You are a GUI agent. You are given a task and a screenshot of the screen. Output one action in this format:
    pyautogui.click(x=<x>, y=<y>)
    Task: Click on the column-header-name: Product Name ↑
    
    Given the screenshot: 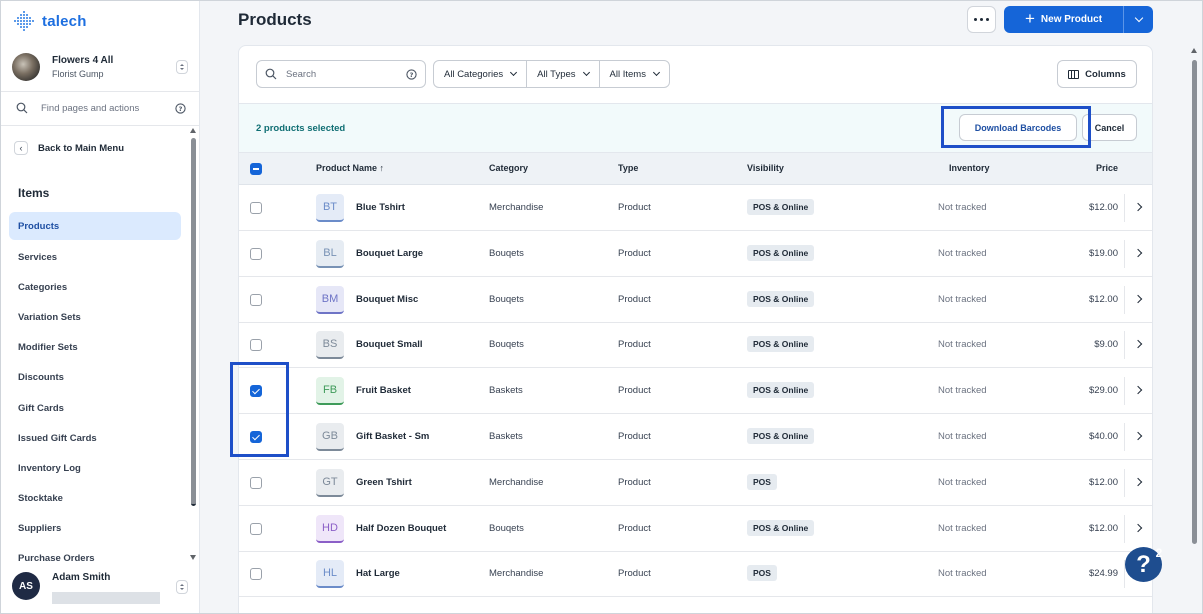 What is the action you would take?
    pyautogui.click(x=350, y=168)
    